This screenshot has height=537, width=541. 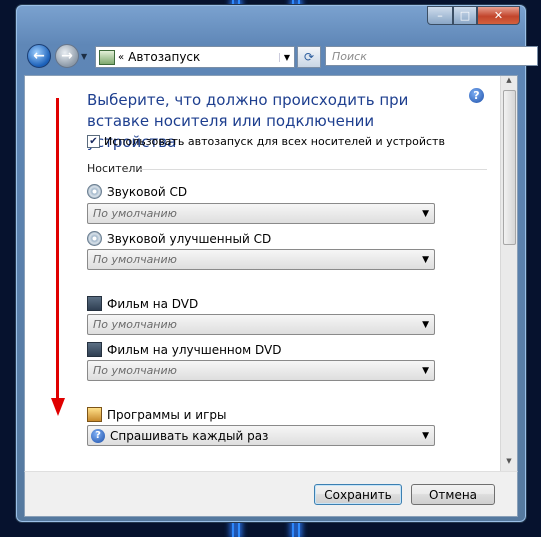 I want to click on software-games-select: ? Спрашивать каждый раз ▼, so click(x=261, y=435).